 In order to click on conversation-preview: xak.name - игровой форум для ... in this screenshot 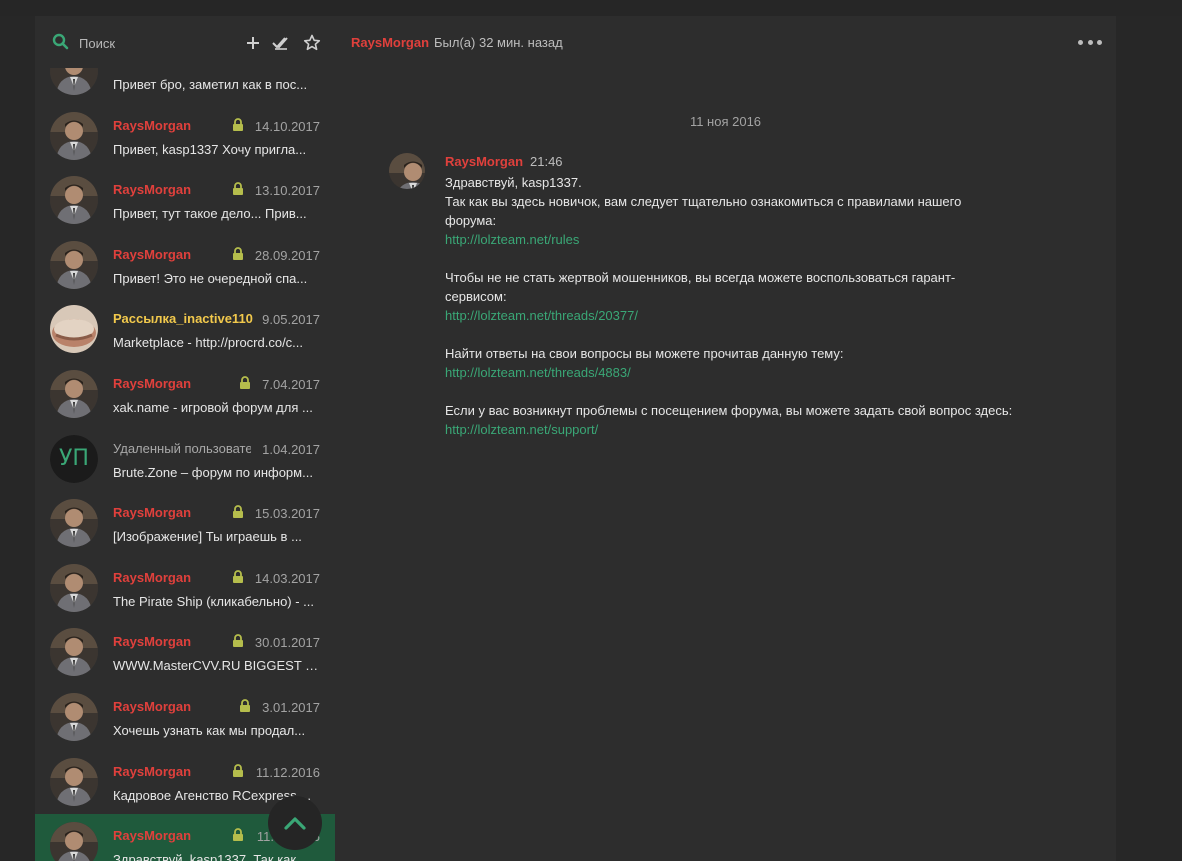, I will do `click(213, 407)`.